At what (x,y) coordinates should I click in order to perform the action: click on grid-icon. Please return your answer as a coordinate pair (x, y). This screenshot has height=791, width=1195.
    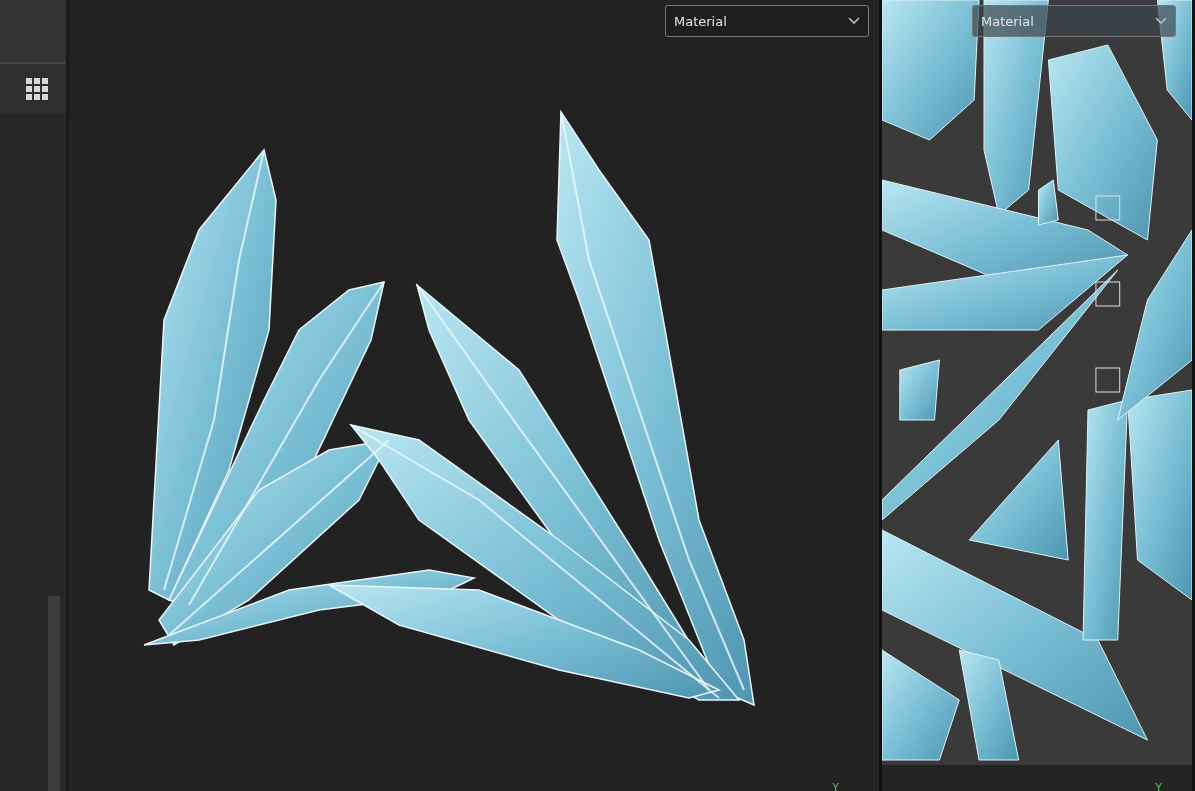
    Looking at the image, I should click on (37, 89).